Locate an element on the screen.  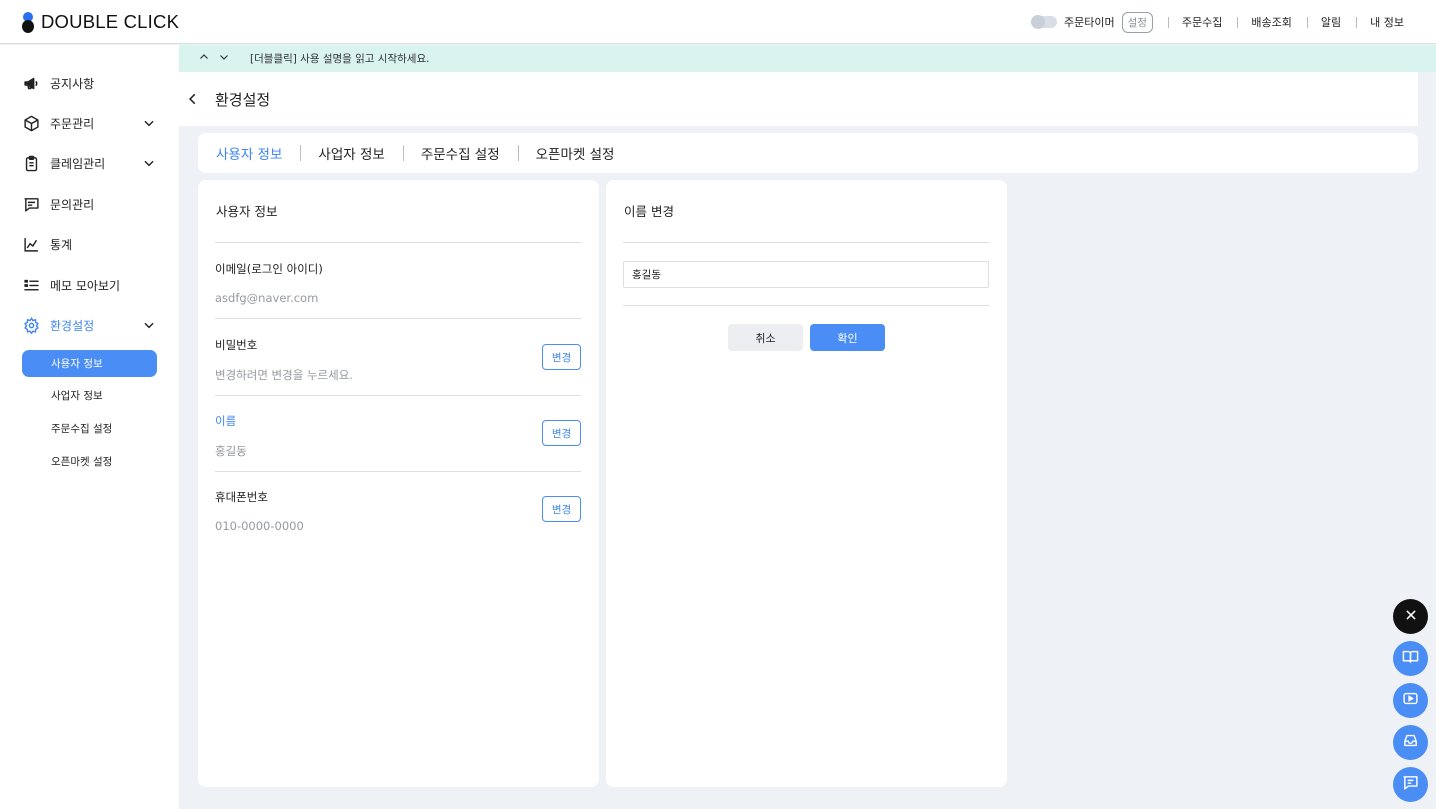
settings-tabs: 사용자 정보 사업자 정보 주문수집 설정 오픈마켓 설정 is located at coordinates (808, 153).